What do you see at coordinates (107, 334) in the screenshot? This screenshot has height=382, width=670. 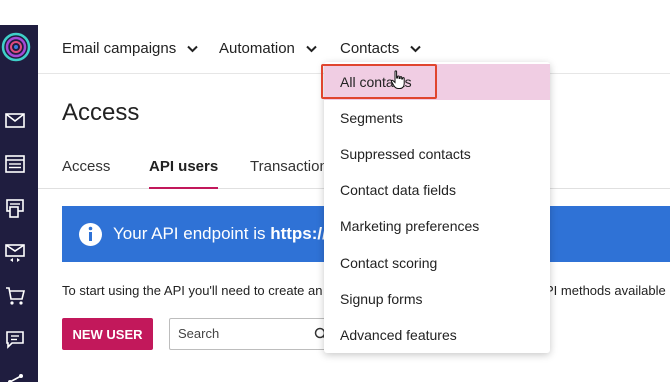 I see `new-user-button: NEW USER` at bounding box center [107, 334].